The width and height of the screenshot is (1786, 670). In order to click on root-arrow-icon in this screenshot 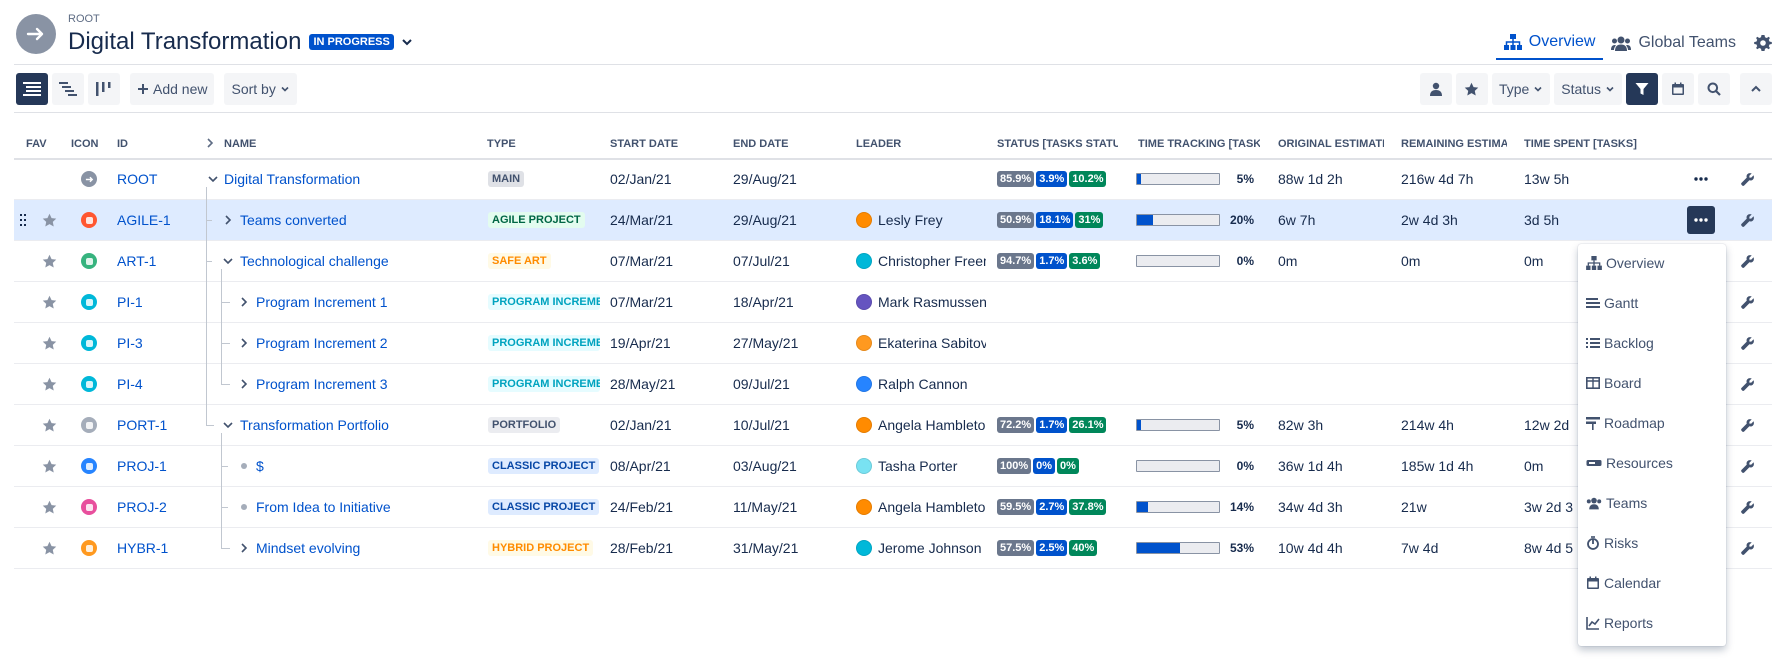, I will do `click(36, 34)`.